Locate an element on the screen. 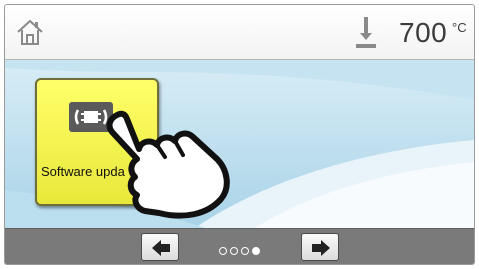 The width and height of the screenshot is (479, 269). home-button is located at coordinates (30, 32).